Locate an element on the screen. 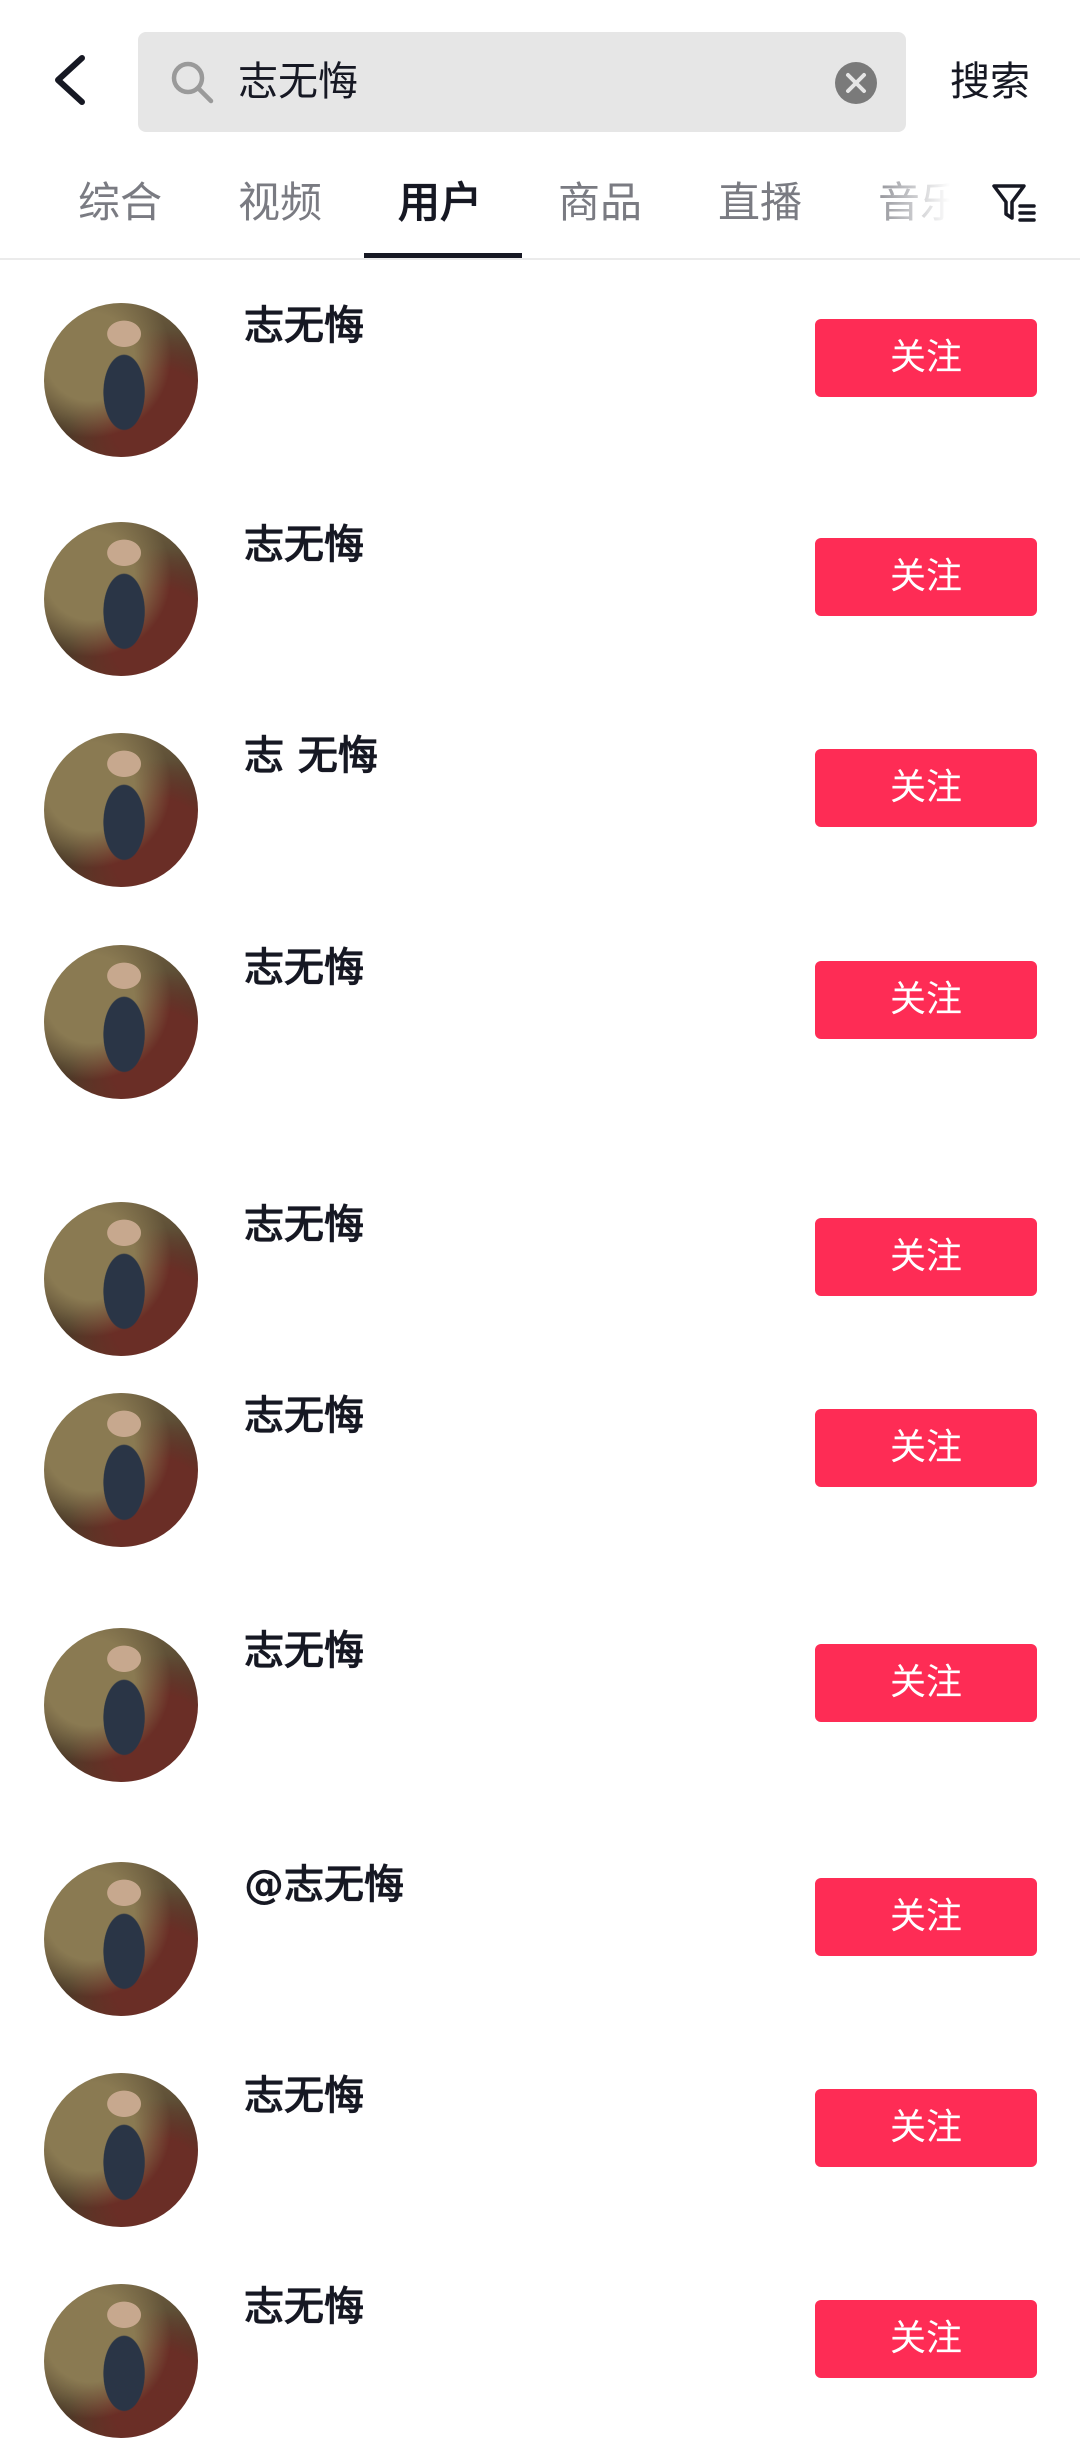  search-bar: 志无悔 is located at coordinates (522, 82).